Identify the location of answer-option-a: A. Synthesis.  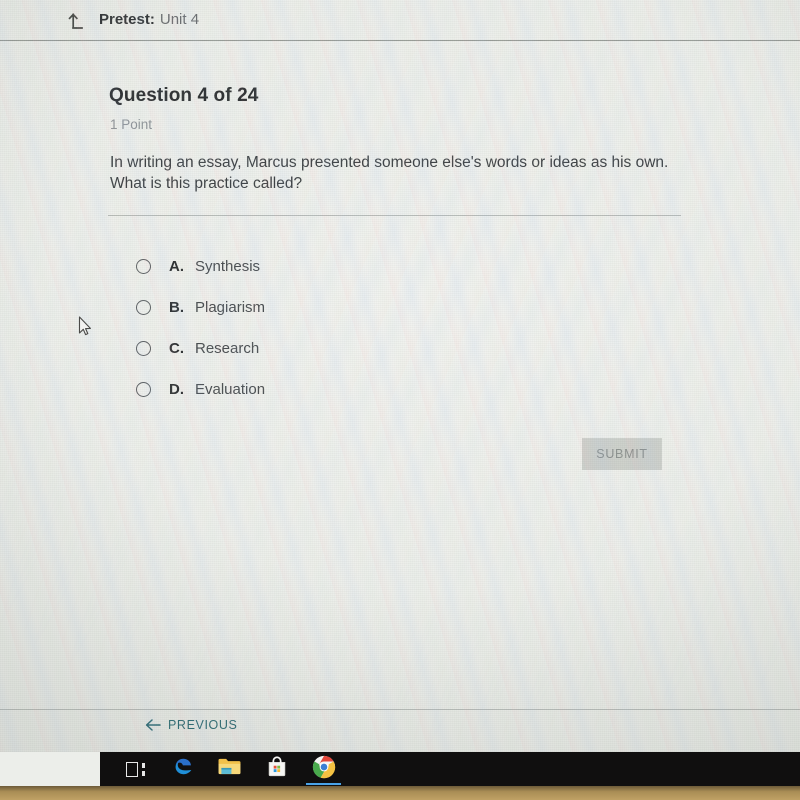
(346, 266).